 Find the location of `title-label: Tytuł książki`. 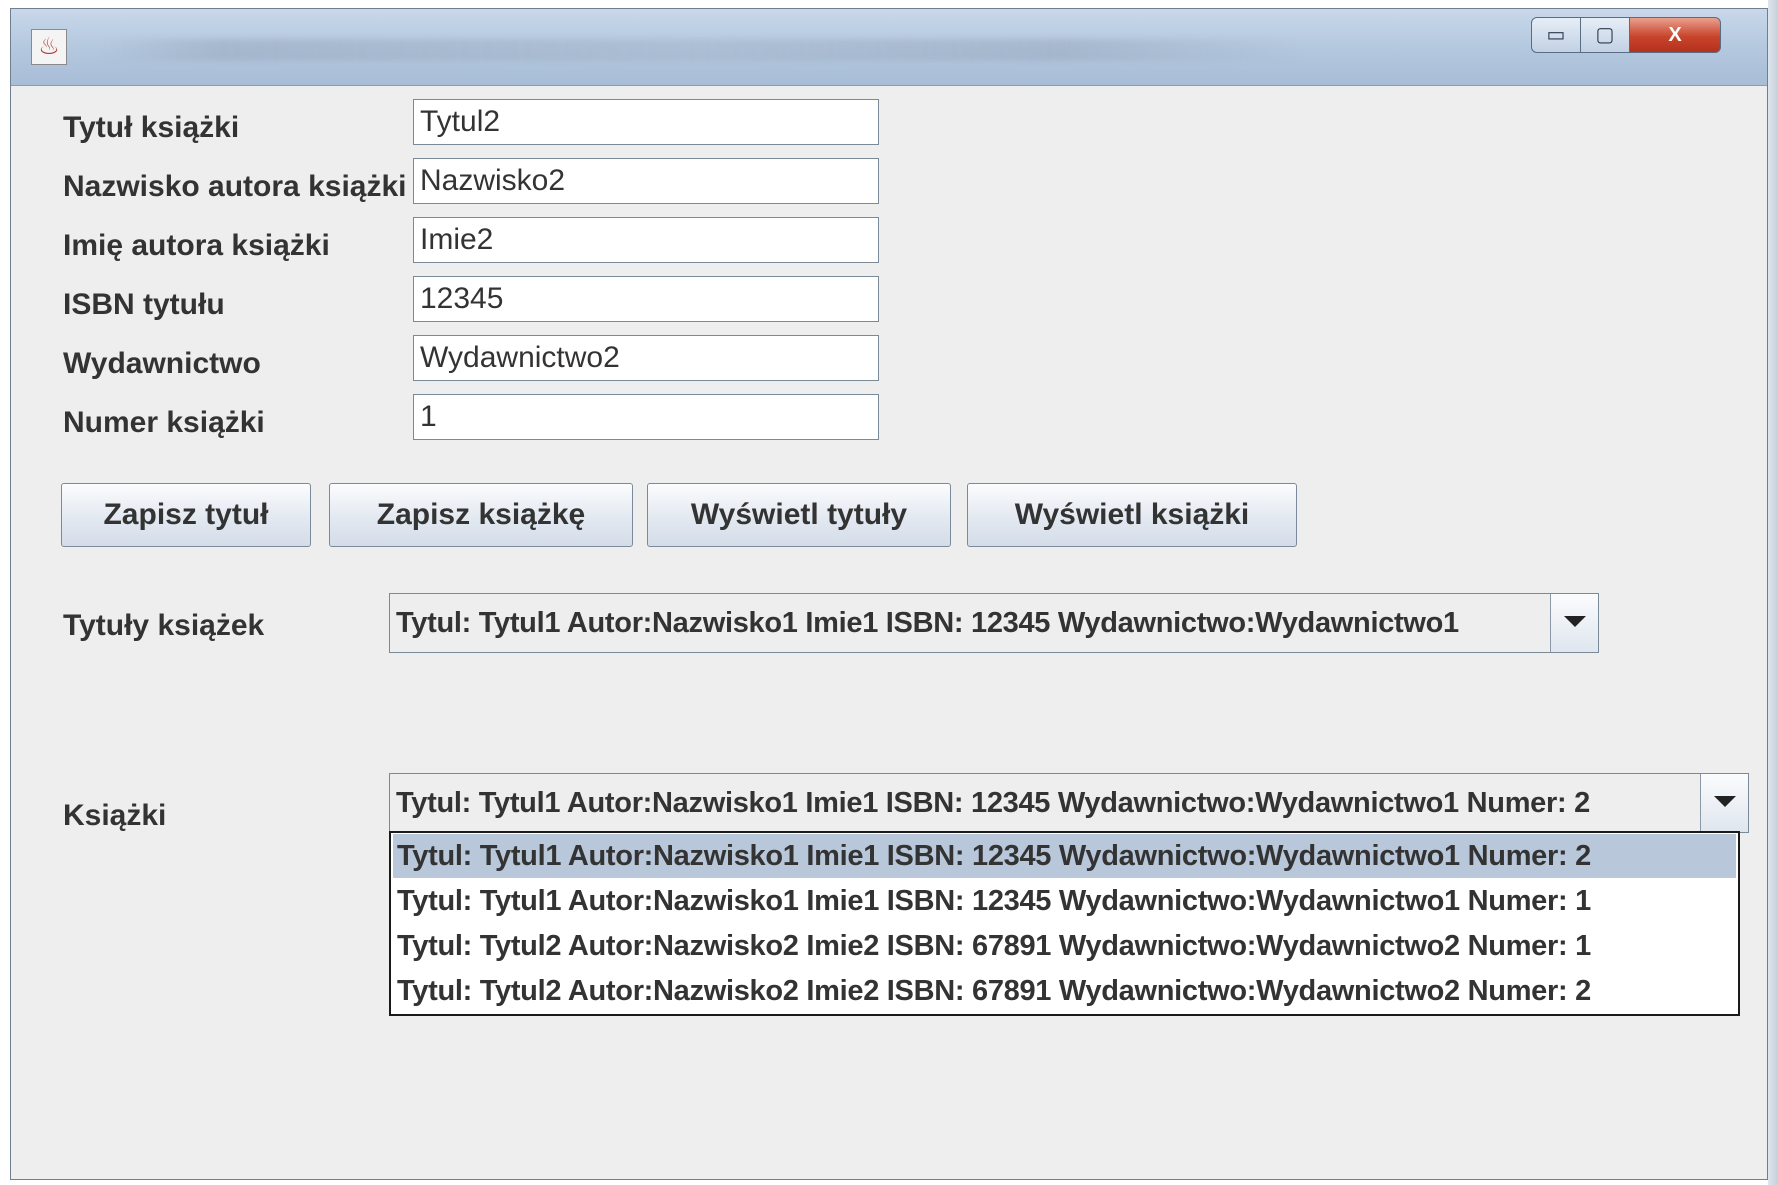

title-label: Tytuł książki is located at coordinates (151, 127).